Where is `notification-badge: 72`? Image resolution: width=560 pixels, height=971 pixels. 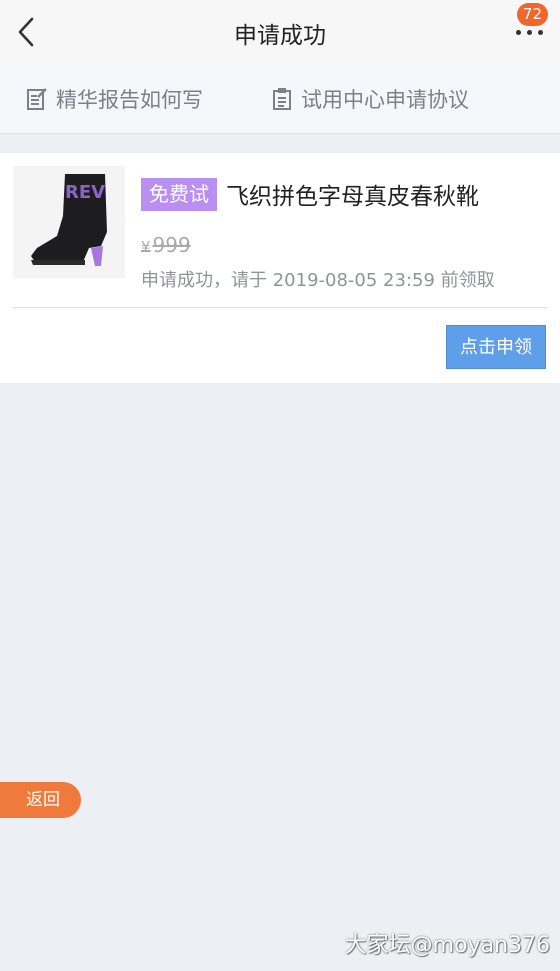 notification-badge: 72 is located at coordinates (532, 14).